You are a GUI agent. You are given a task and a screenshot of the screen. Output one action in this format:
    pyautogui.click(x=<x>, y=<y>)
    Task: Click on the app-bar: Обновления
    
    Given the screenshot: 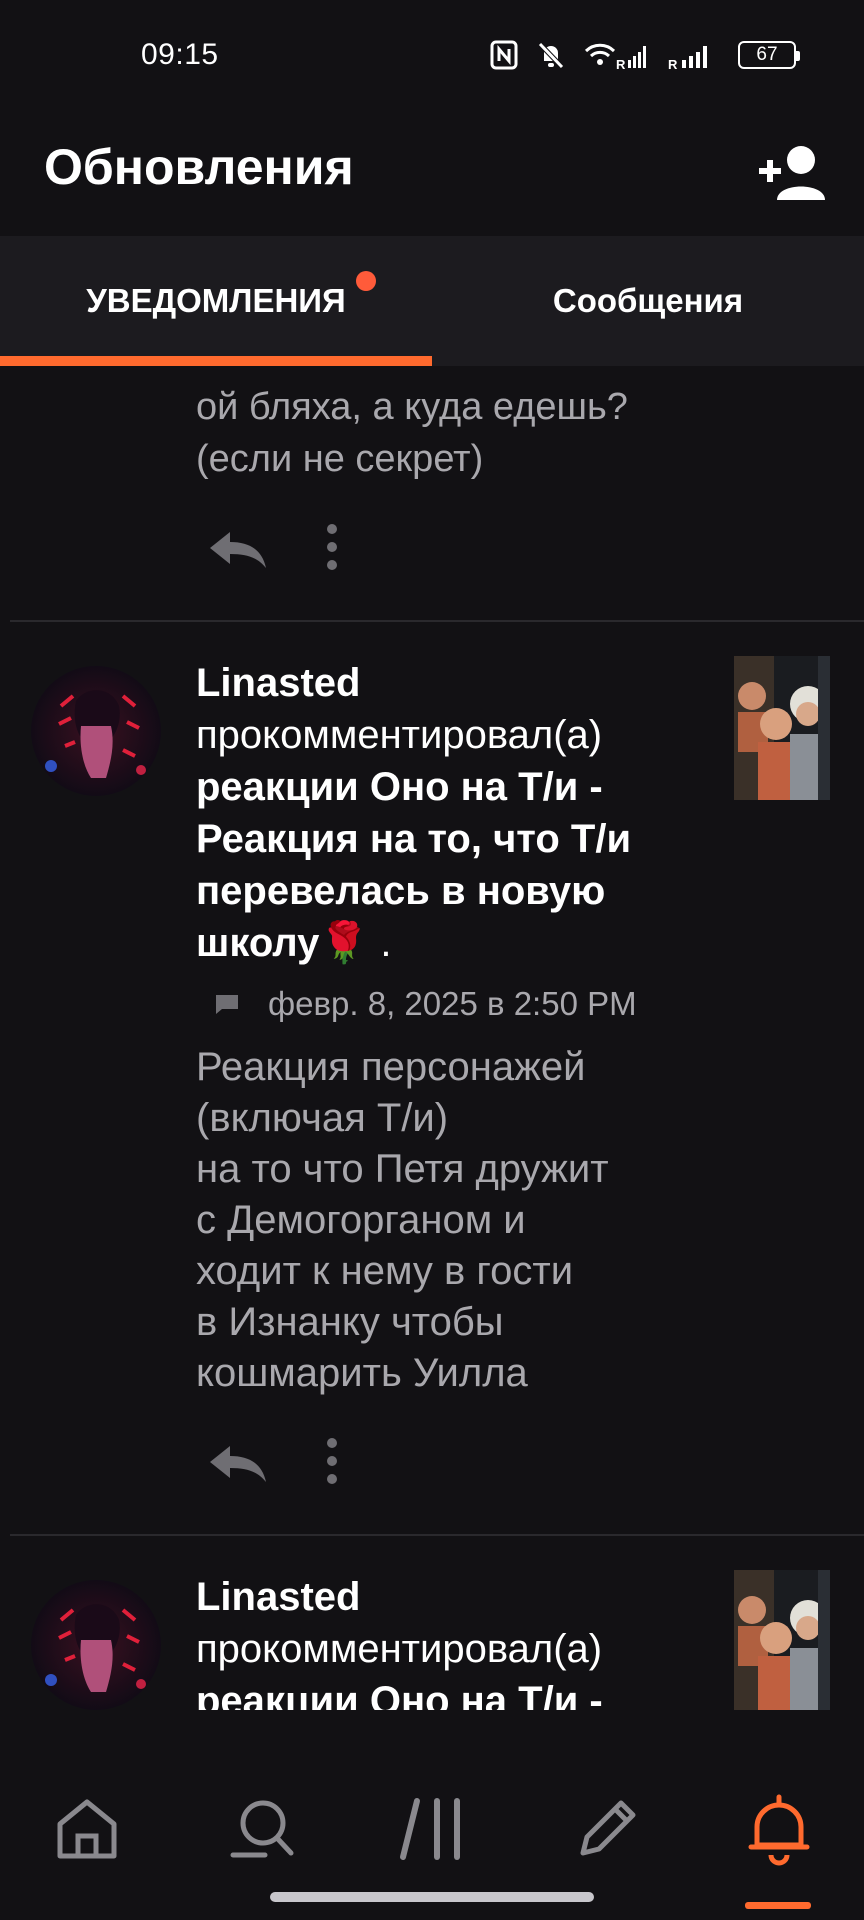 What is the action you would take?
    pyautogui.click(x=432, y=173)
    